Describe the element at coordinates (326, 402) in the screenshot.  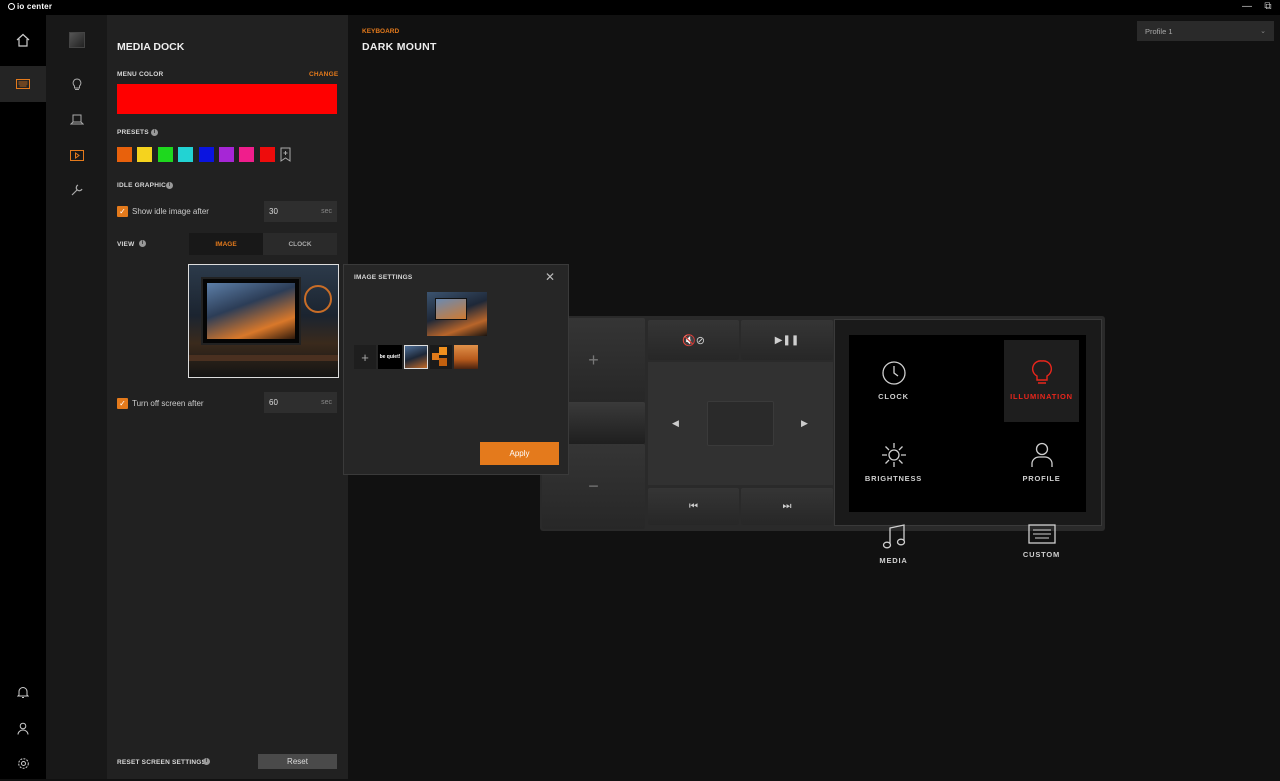
I see `turnoff-seconds-unit: sec` at that location.